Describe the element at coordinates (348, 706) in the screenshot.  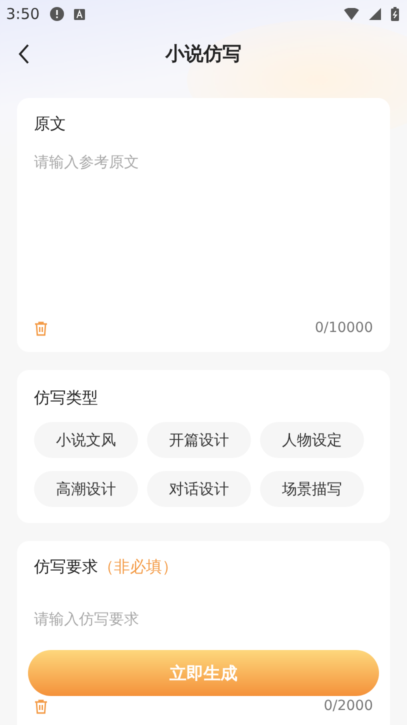
I see `char-counter: 0/2000` at that location.